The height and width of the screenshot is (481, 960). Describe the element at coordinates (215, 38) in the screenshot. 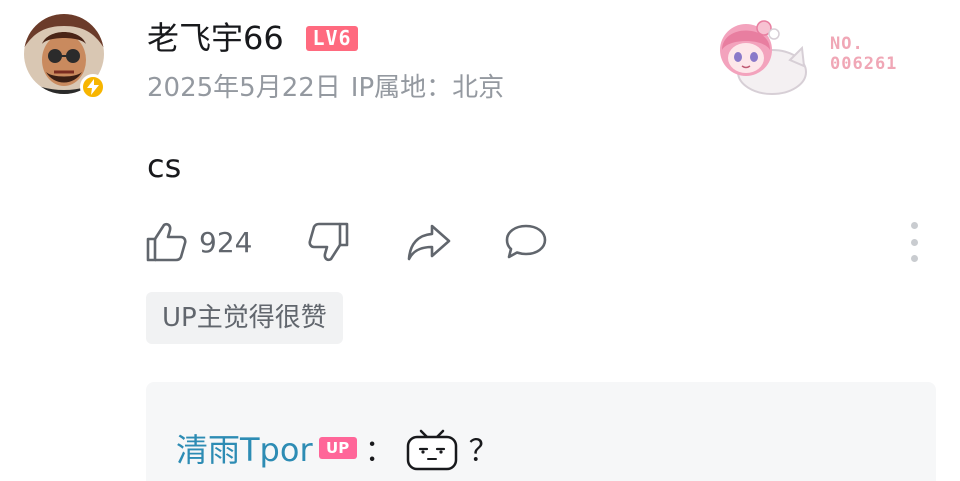

I see `username: 老飞宇66` at that location.